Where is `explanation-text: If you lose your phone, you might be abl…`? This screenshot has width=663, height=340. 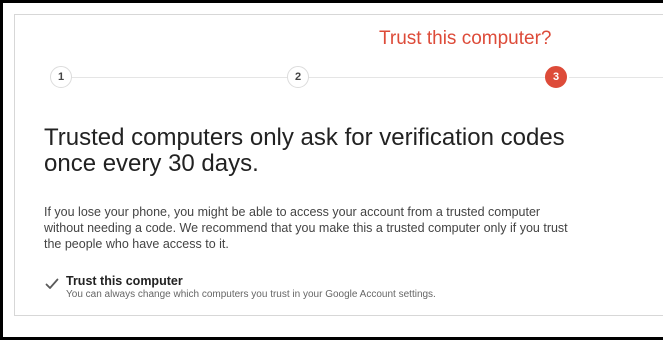
explanation-text: If you lose your phone, you might be abl… is located at coordinates (306, 228).